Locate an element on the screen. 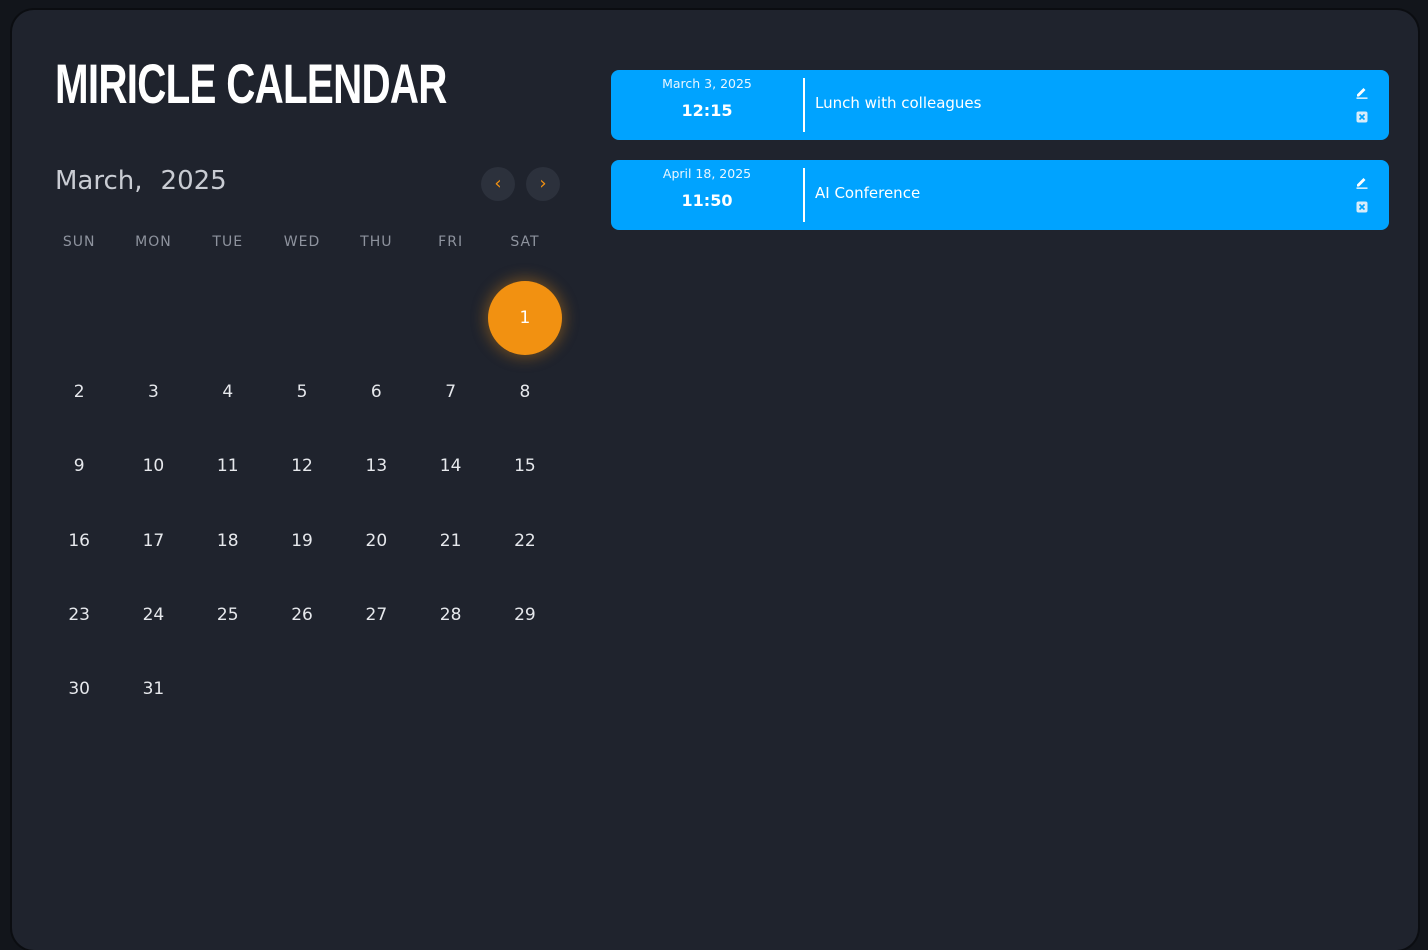  day-number: 18 is located at coordinates (227, 540).